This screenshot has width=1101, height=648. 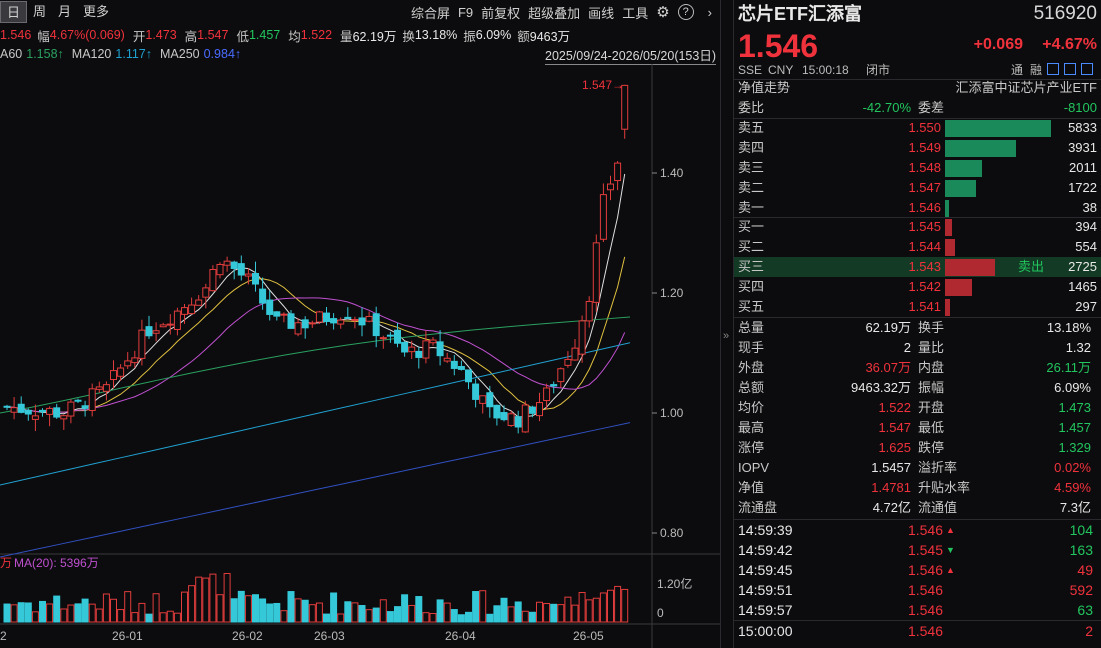 What do you see at coordinates (523, 36) in the screenshot?
I see `amount-label: 额` at bounding box center [523, 36].